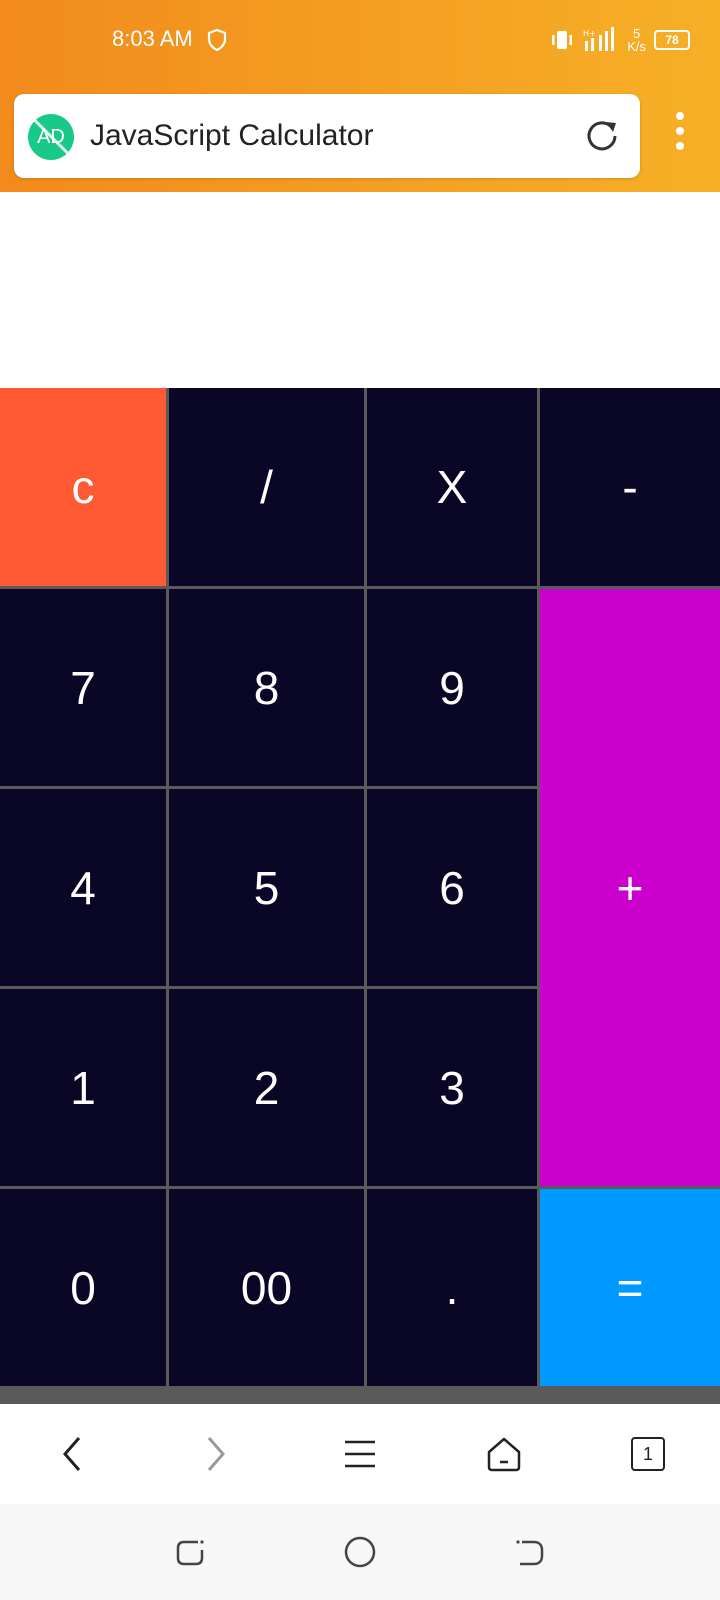 Image resolution: width=720 pixels, height=1600 pixels. Describe the element at coordinates (630, 487) in the screenshot. I see `minus-button: -` at that location.